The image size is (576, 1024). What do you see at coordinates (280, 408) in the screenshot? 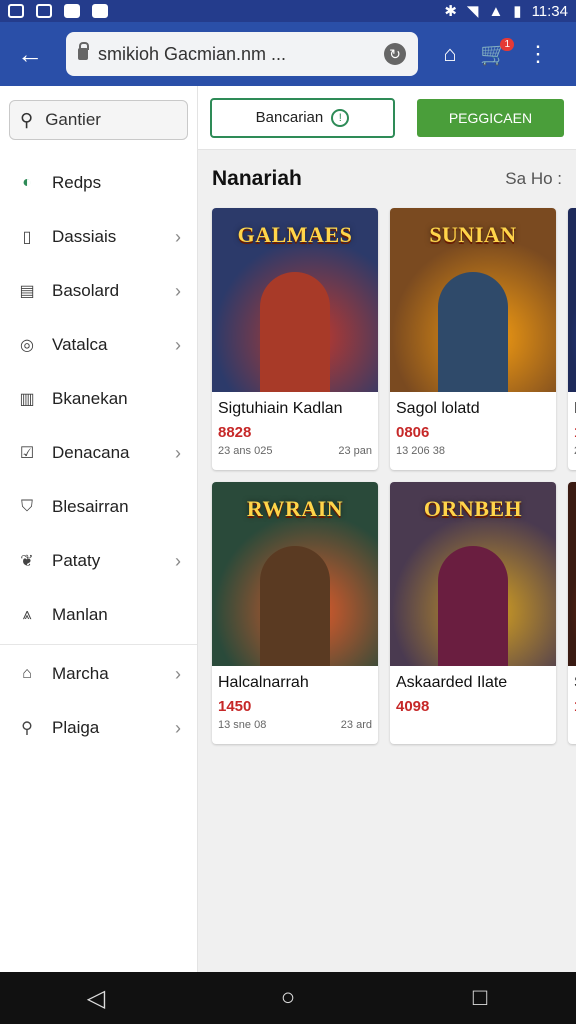
I see `game-title: Sigtuhiain Kadlan` at bounding box center [280, 408].